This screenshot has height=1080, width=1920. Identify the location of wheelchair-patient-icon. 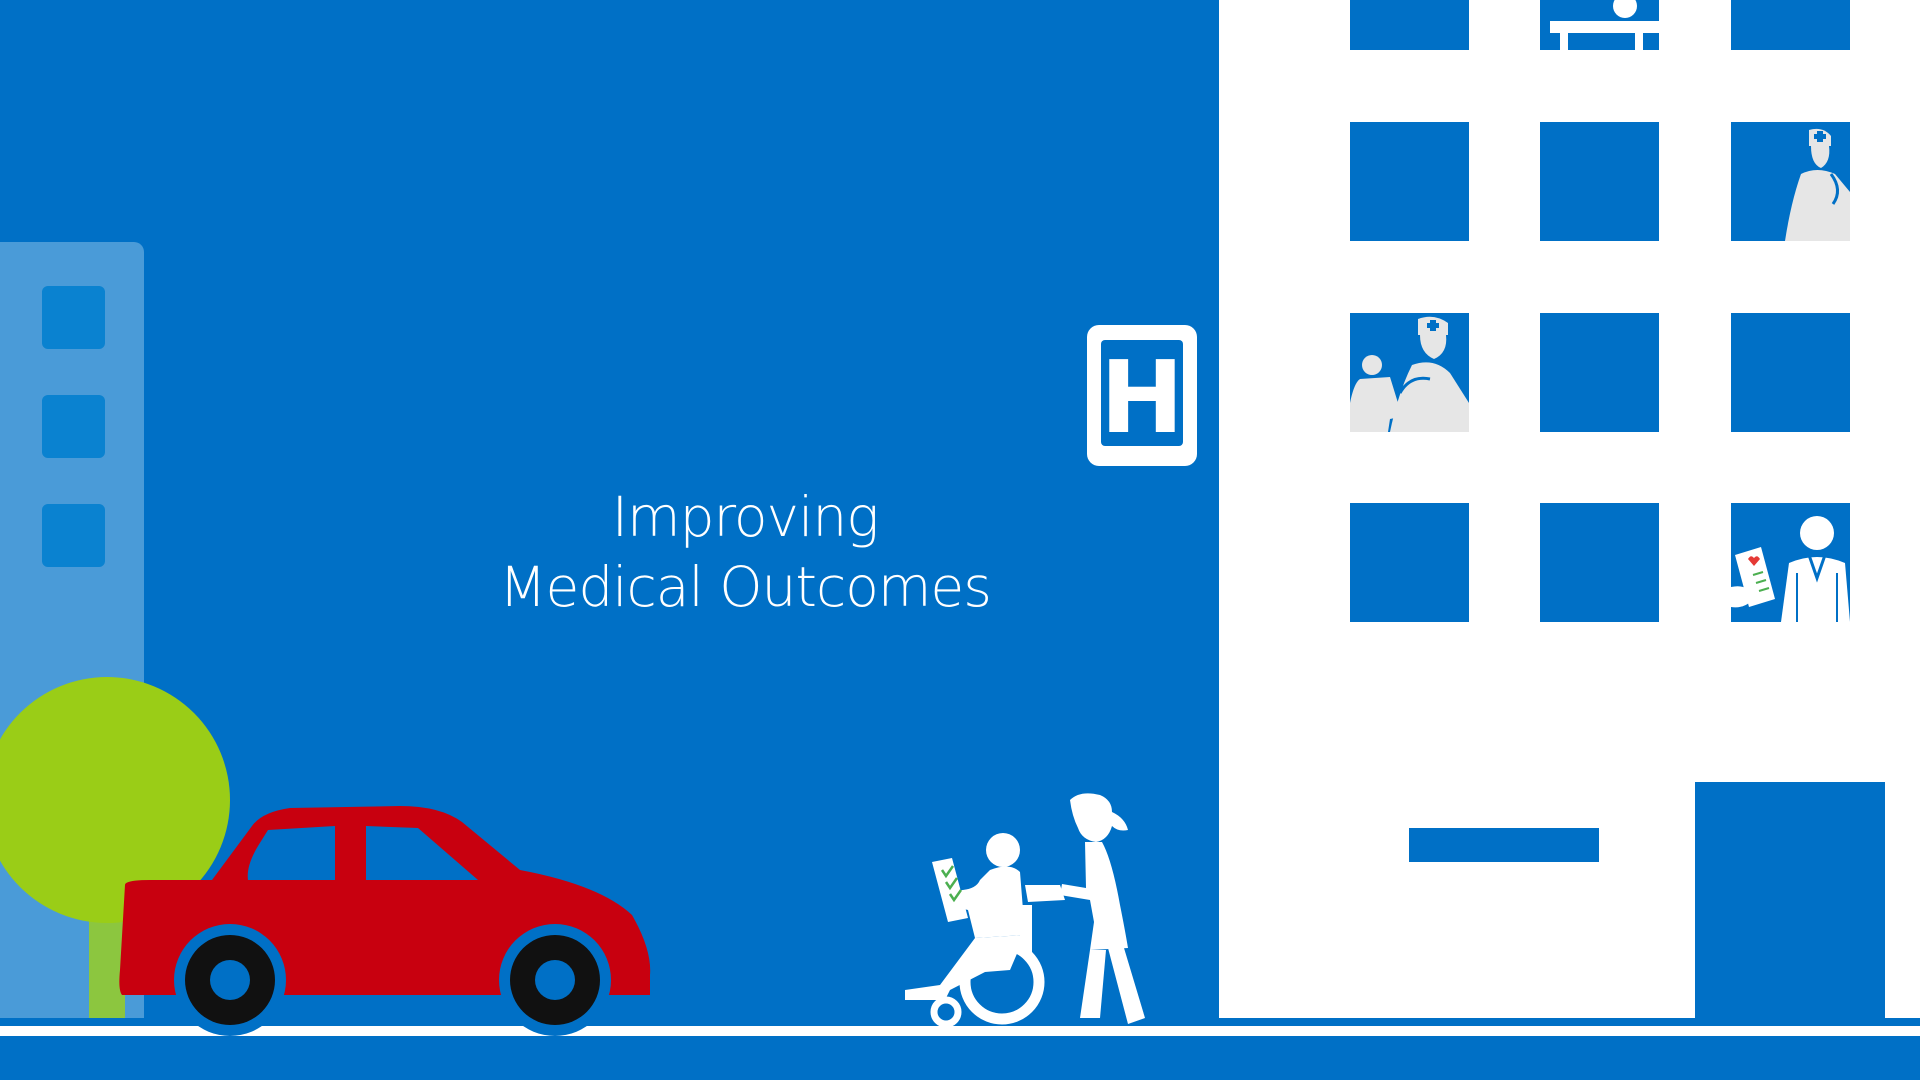
(985, 930).